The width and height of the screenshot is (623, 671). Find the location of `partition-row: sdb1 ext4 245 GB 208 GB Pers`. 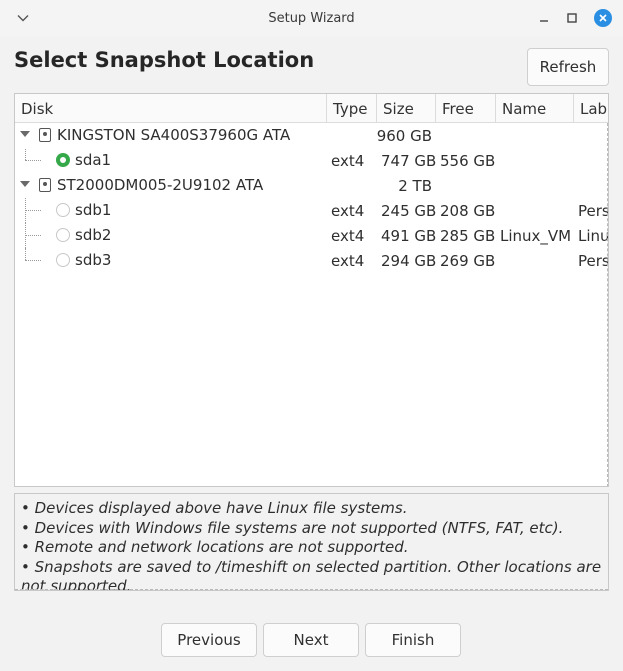

partition-row: sdb1 ext4 245 GB 208 GB Pers is located at coordinates (312, 210).